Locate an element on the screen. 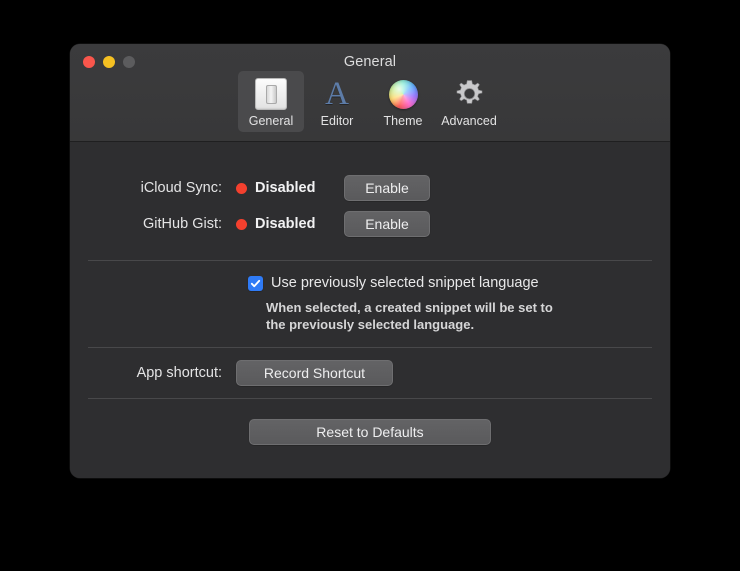  window-toolbar: General General A Editor Theme Advanced is located at coordinates (370, 93).